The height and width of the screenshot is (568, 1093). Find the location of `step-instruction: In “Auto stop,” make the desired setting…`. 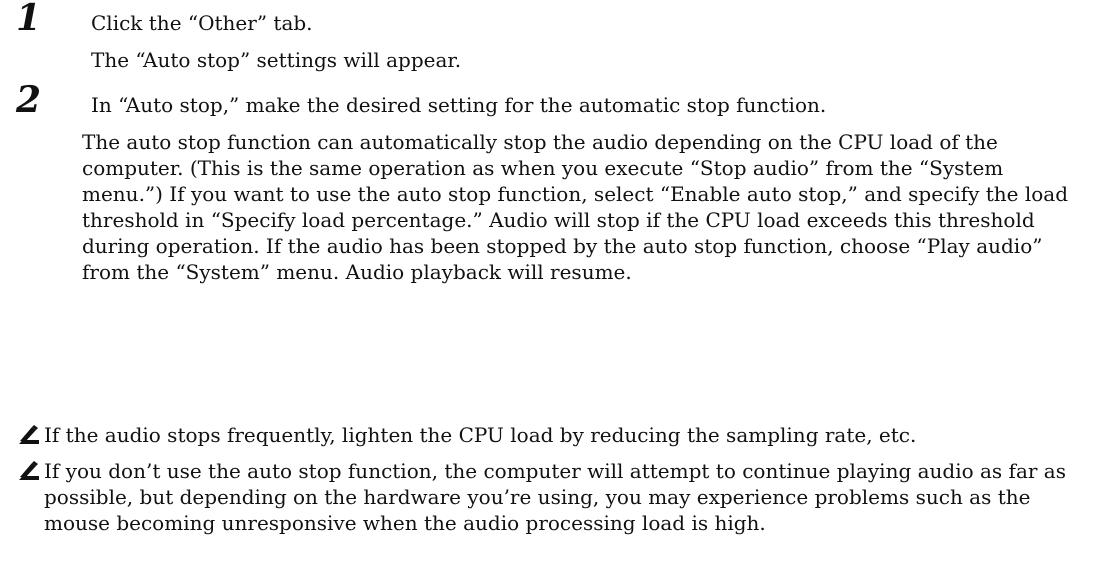

step-instruction: In “Auto stop,” make the desired setting… is located at coordinates (459, 105).